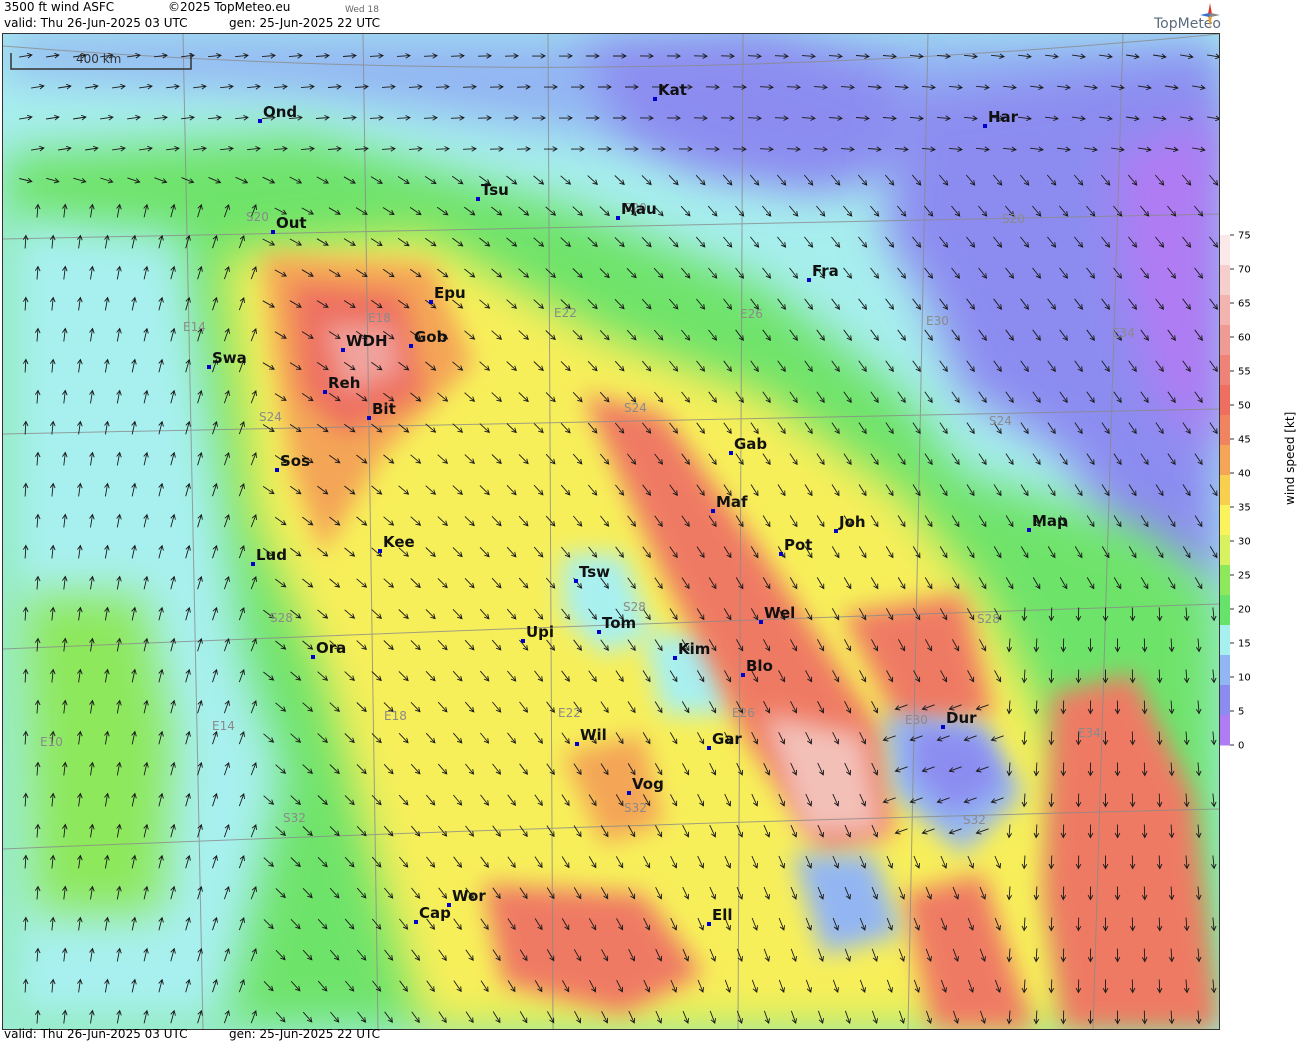 This screenshot has height=1042, width=1309. I want to click on legend-tick-label: 0, so click(1241, 746).